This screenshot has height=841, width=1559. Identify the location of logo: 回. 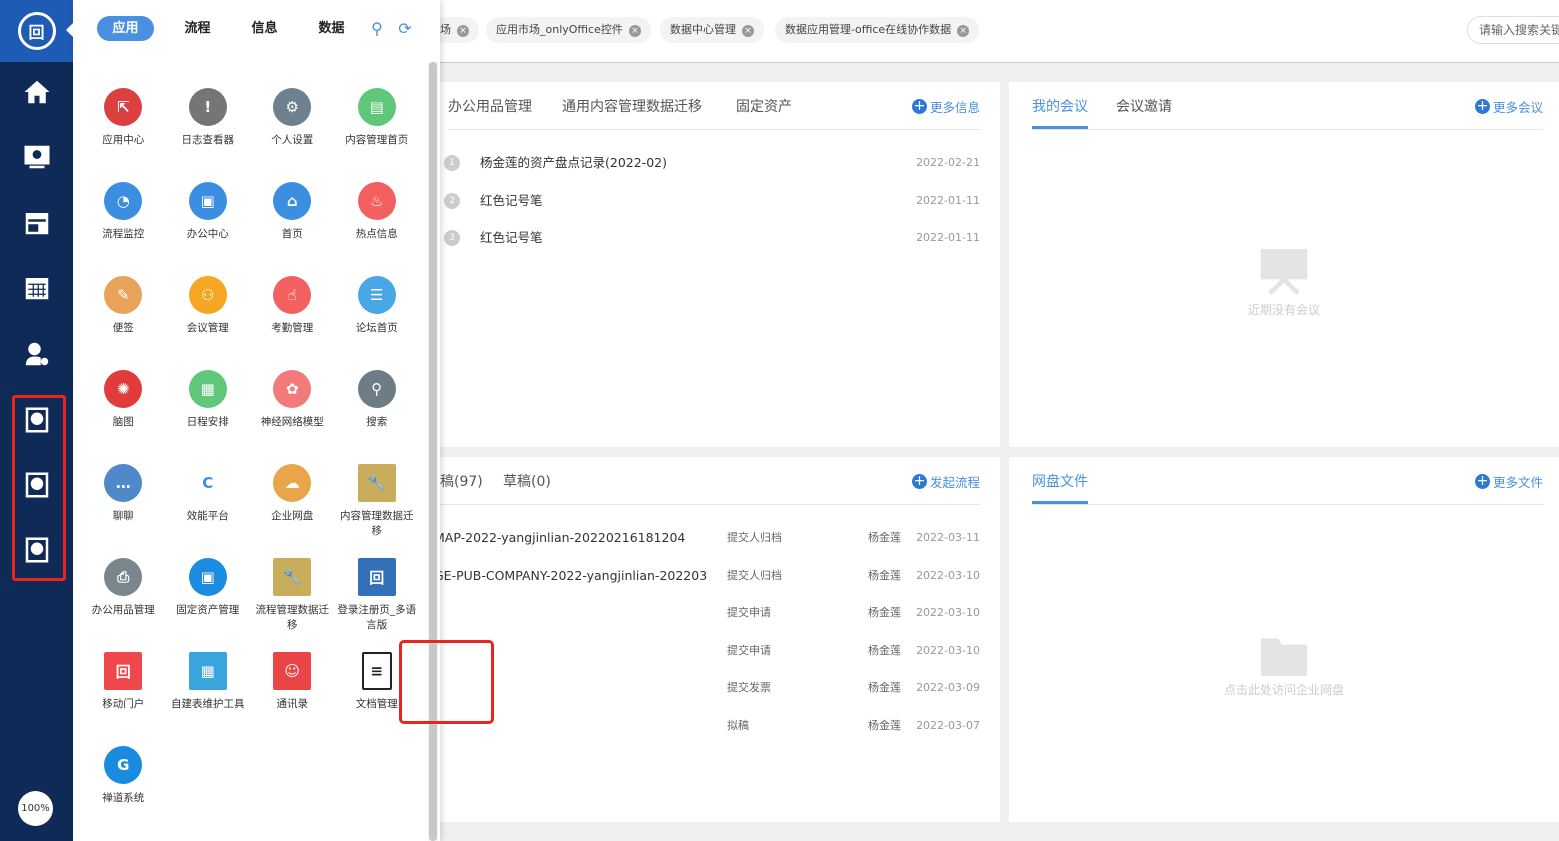
(37, 31).